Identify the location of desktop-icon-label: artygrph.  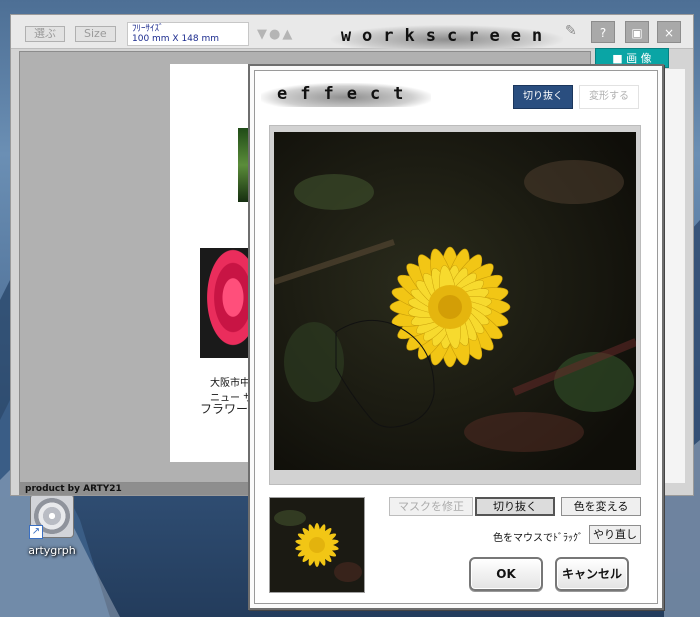
(52, 550).